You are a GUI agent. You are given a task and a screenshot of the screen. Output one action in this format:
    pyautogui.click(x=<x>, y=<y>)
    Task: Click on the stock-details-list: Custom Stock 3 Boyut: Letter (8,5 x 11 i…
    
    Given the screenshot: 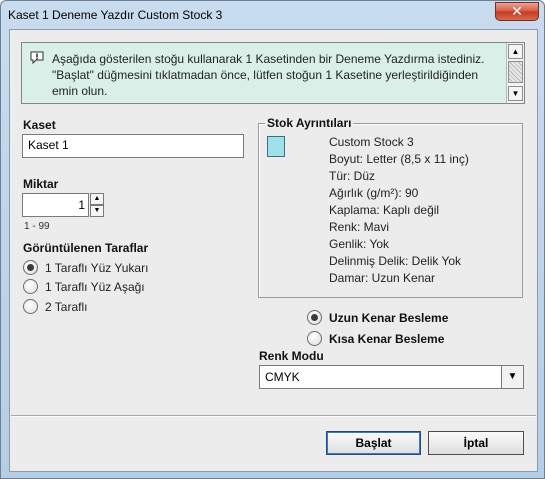 What is the action you would take?
    pyautogui.click(x=399, y=210)
    